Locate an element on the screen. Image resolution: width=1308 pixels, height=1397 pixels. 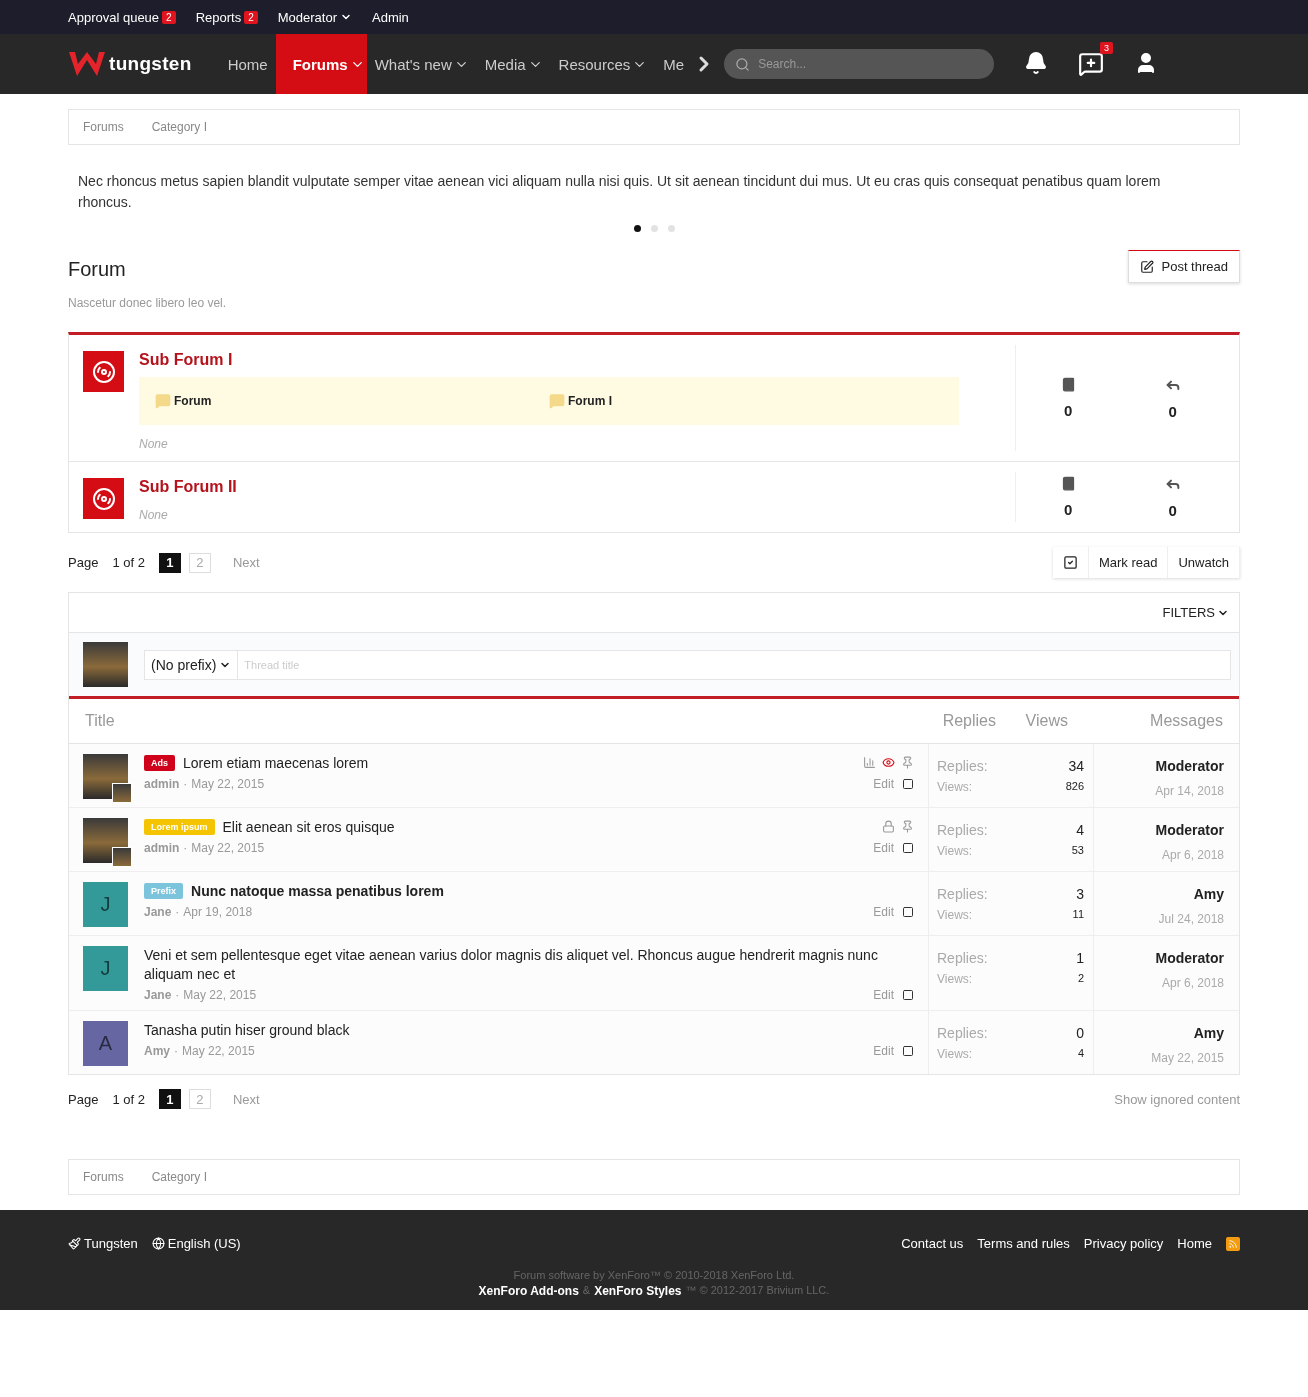
forum-icon is located at coordinates (103, 371).